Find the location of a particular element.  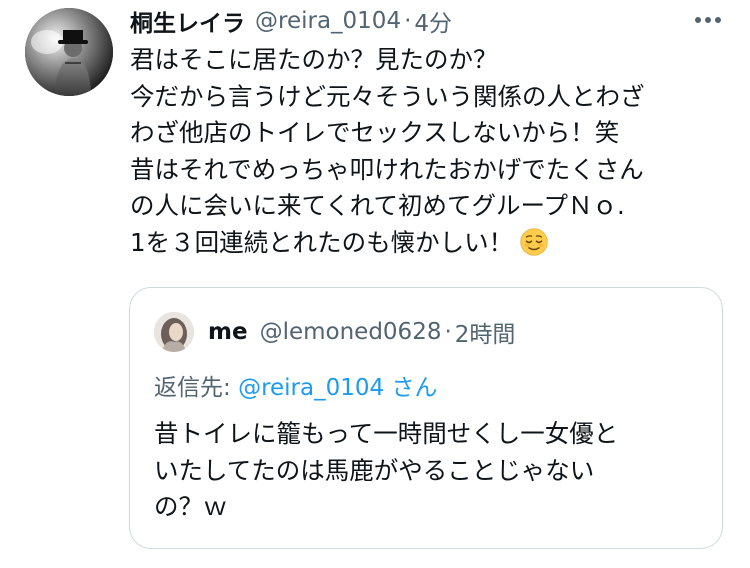

avatar-image is located at coordinates (69, 52).